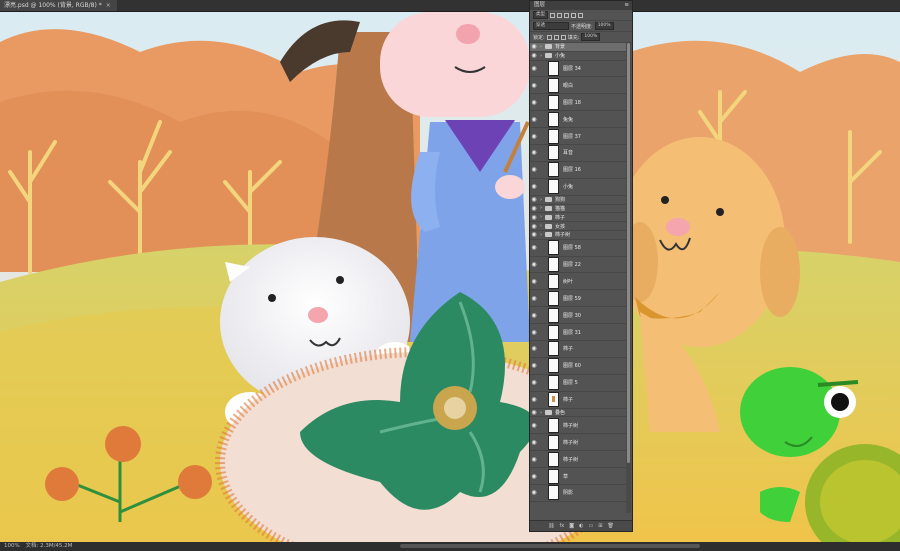  Describe the element at coordinates (578, 103) in the screenshot. I see `layer-row: ◉ 图层 18` at that location.